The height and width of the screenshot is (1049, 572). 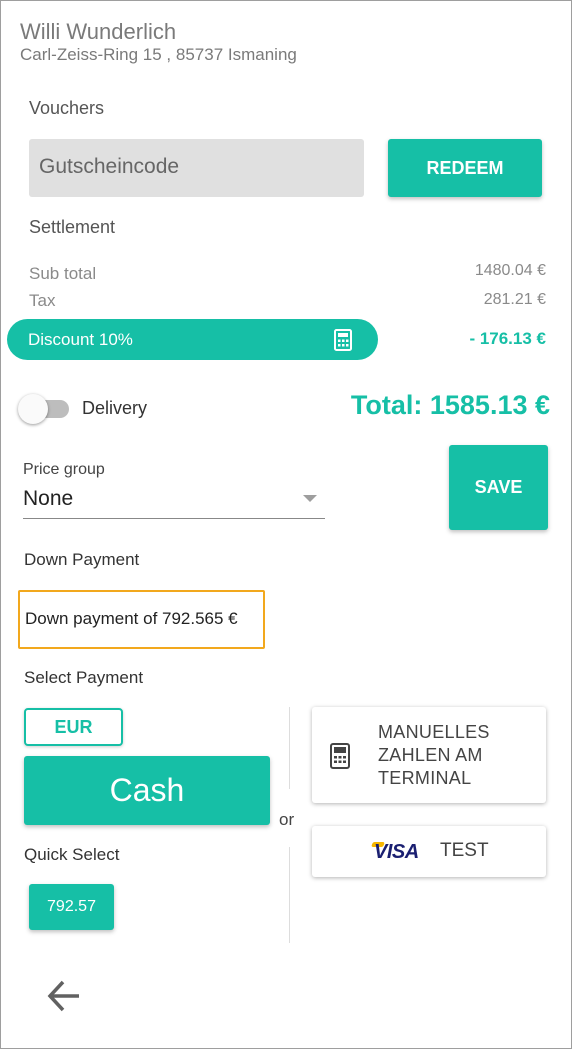 What do you see at coordinates (82, 559) in the screenshot?
I see `down-payment-heading: Down Payment` at bounding box center [82, 559].